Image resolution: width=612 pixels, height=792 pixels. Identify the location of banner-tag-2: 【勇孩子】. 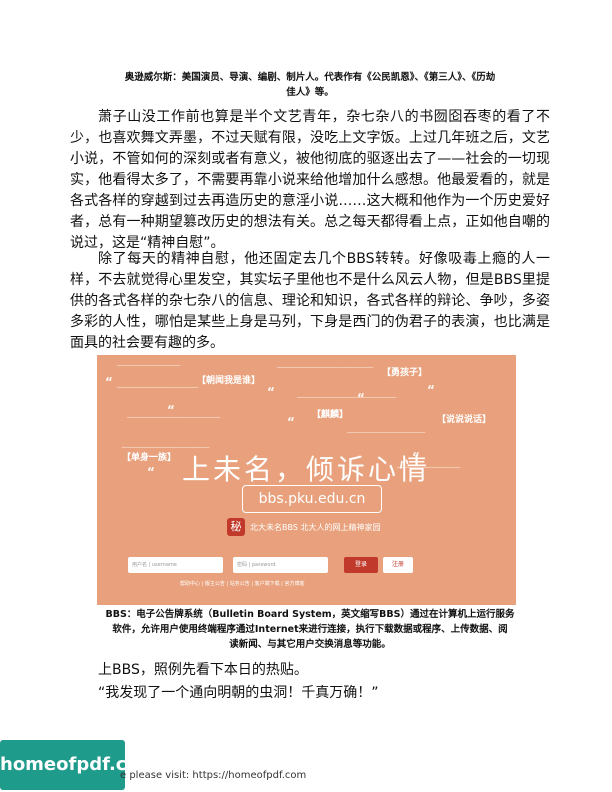
(405, 373).